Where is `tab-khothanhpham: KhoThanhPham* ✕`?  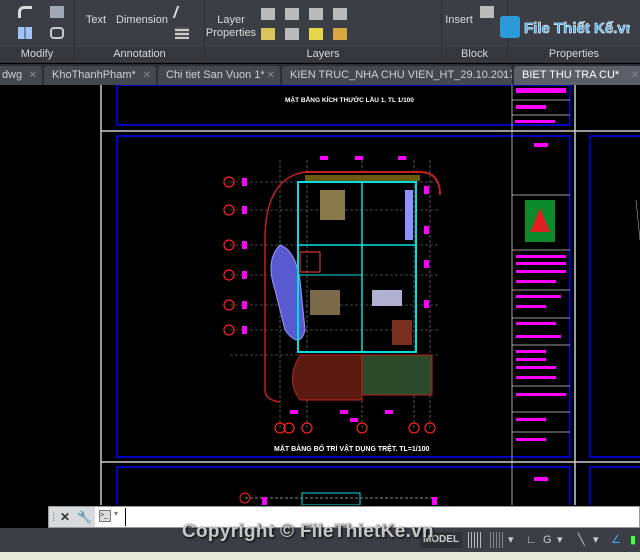 tab-khothanhpham: KhoThanhPham* ✕ is located at coordinates (100, 75).